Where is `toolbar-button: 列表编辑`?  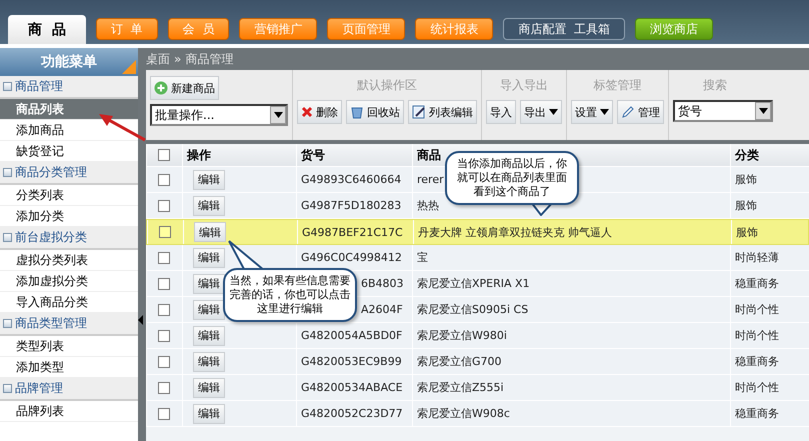
toolbar-button: 列表编辑 is located at coordinates (442, 112).